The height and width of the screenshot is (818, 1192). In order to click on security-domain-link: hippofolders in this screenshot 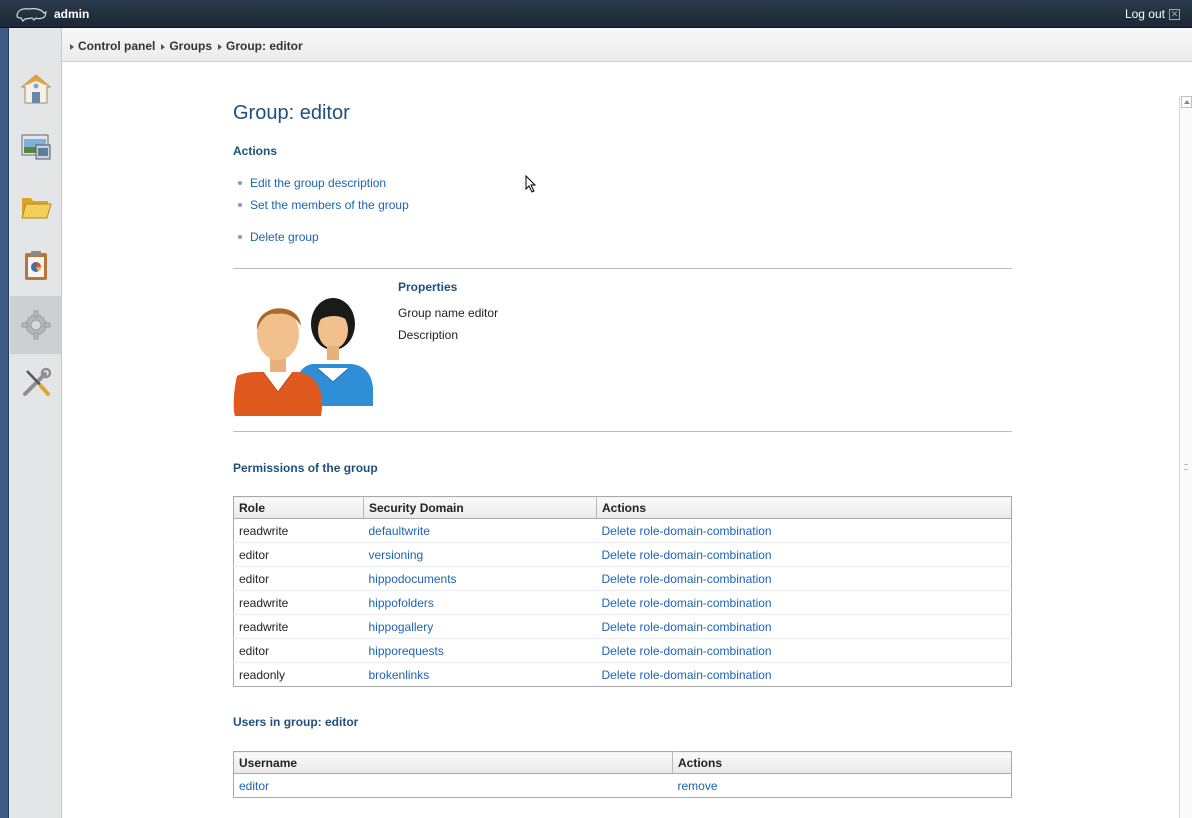, I will do `click(401, 603)`.